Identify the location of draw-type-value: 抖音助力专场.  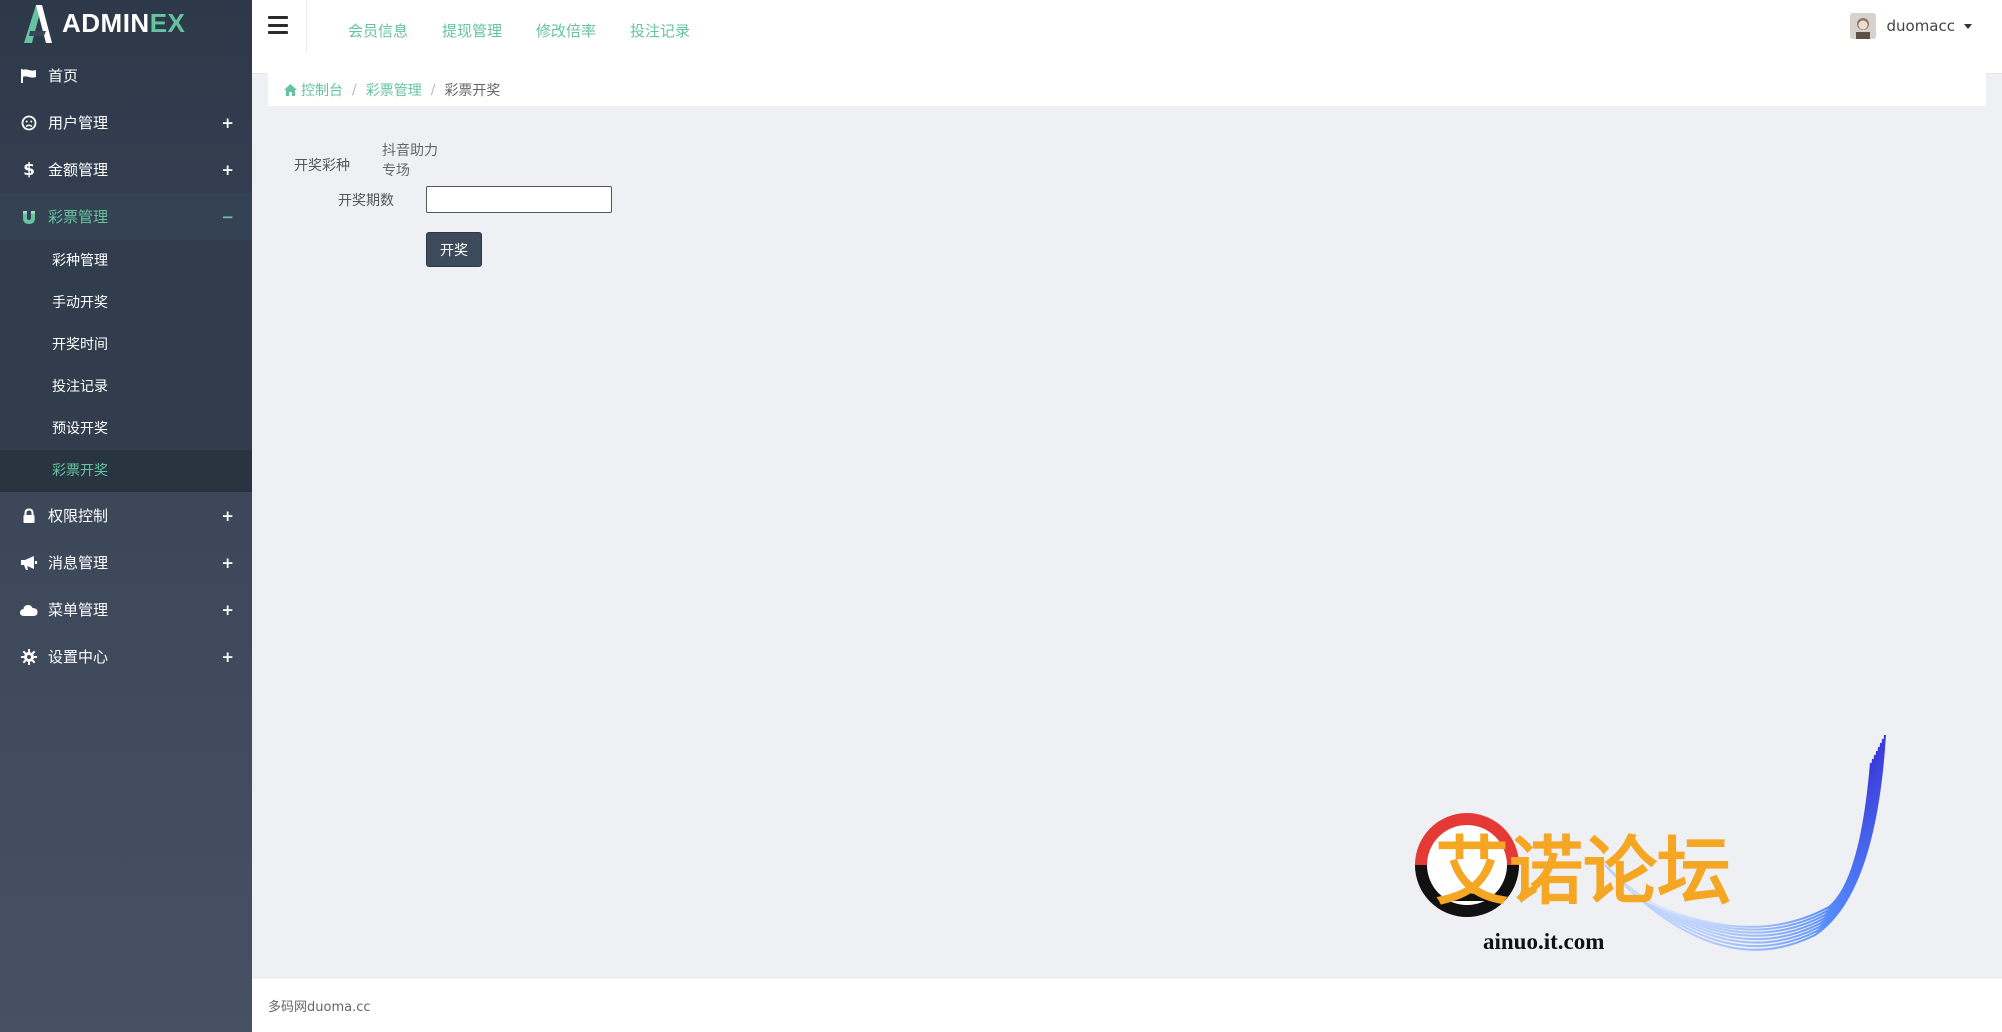
(410, 161).